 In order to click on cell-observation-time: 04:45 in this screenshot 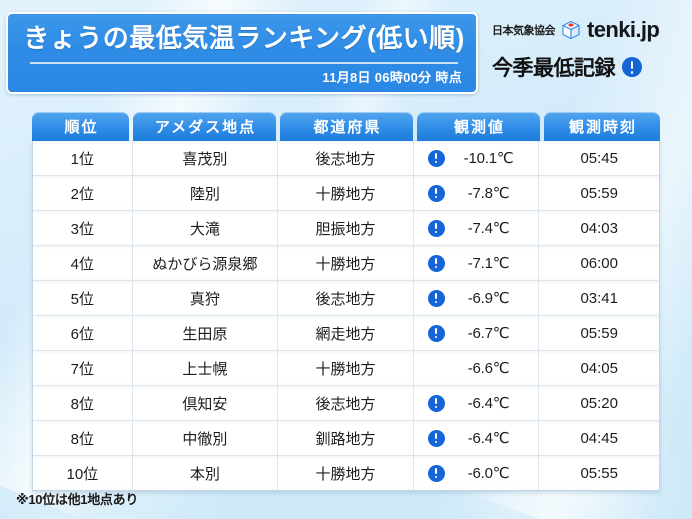, I will do `click(599, 438)`.